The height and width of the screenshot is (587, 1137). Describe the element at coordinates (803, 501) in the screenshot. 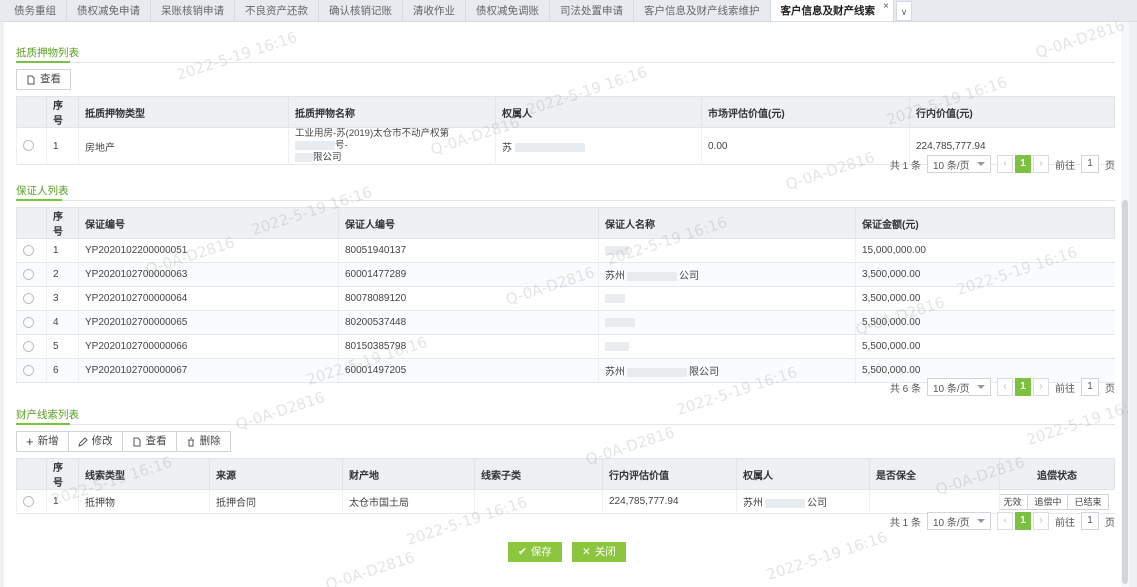

I see `cell-owner: 苏州 公司` at that location.